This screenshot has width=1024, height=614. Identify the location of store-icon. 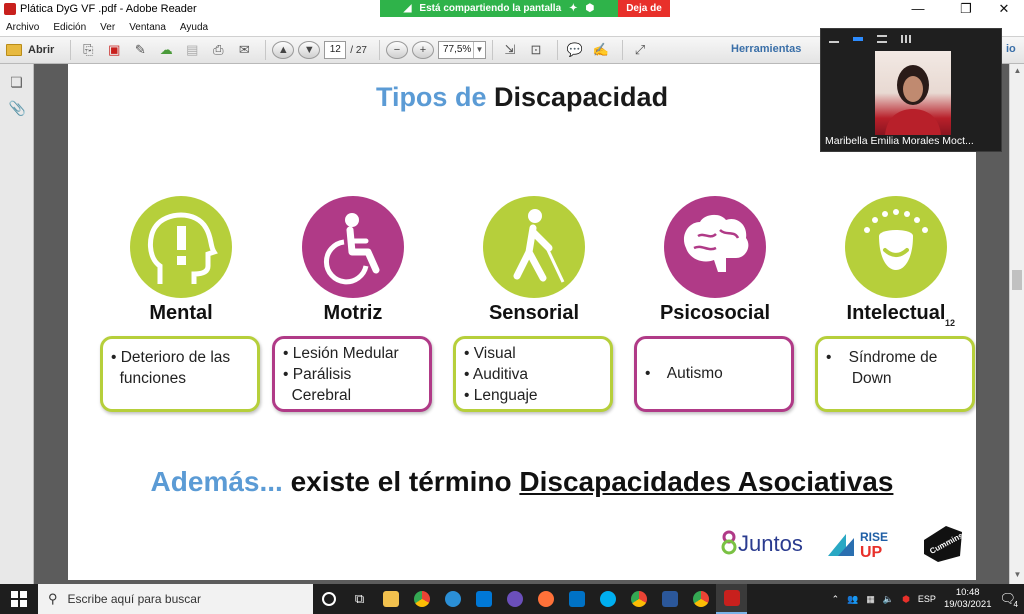
(483, 599).